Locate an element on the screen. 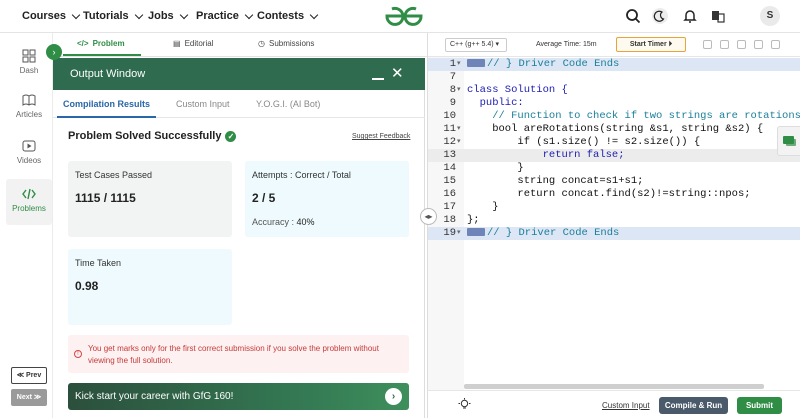 The height and width of the screenshot is (418, 800). editor-bottom-bar: Custom Input Compile & Run Submit is located at coordinates (613, 404).